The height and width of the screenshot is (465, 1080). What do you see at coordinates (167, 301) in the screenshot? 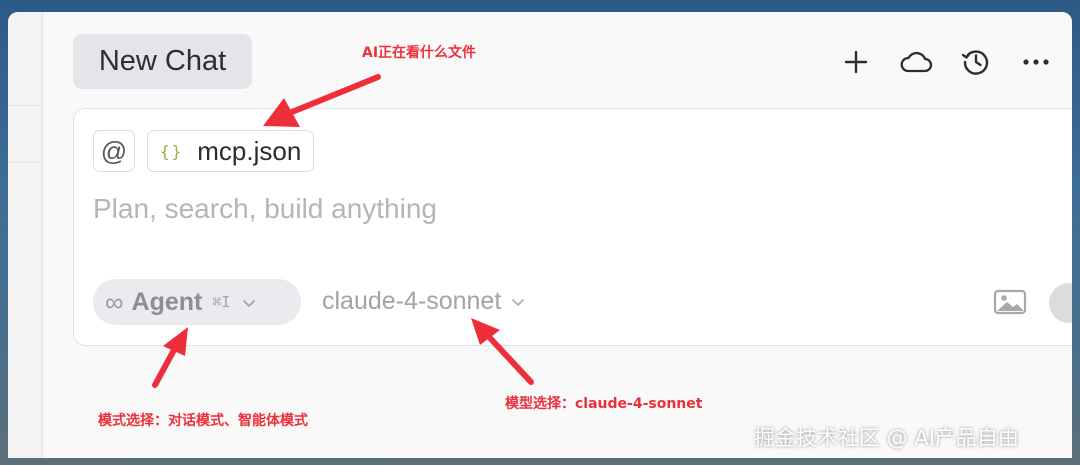
I see `mode-label: Agent` at bounding box center [167, 301].